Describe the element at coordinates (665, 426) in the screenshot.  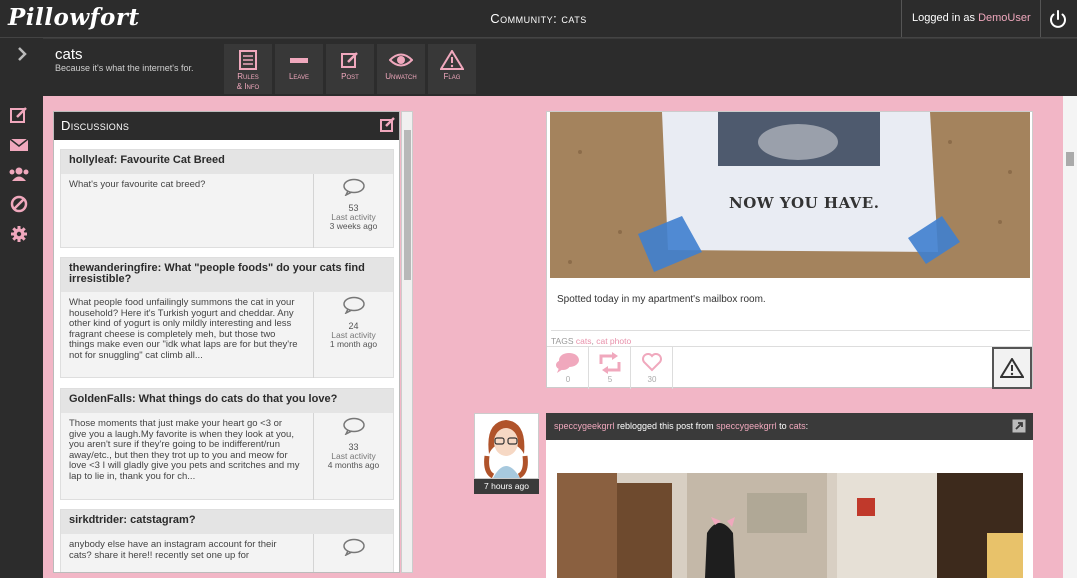
I see `reblog-text: reblogged this post from` at that location.